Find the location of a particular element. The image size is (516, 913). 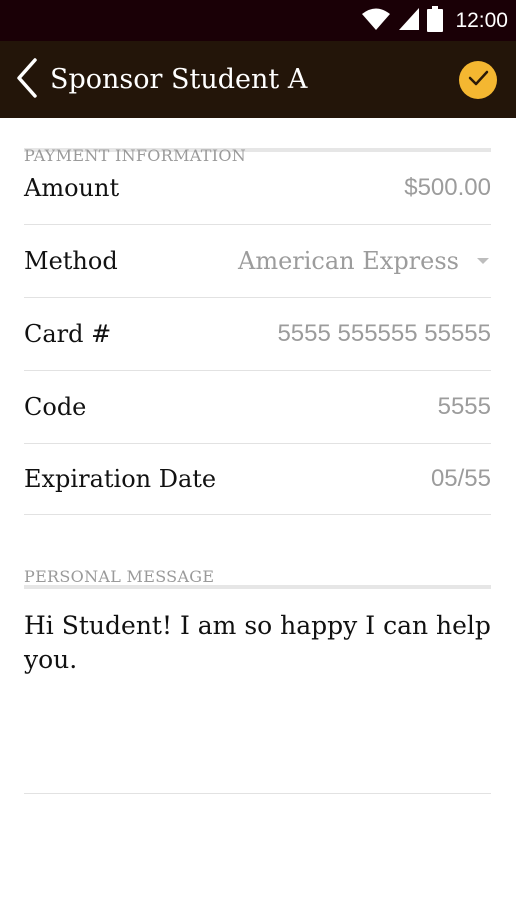

code-field: 5555 is located at coordinates (464, 407).